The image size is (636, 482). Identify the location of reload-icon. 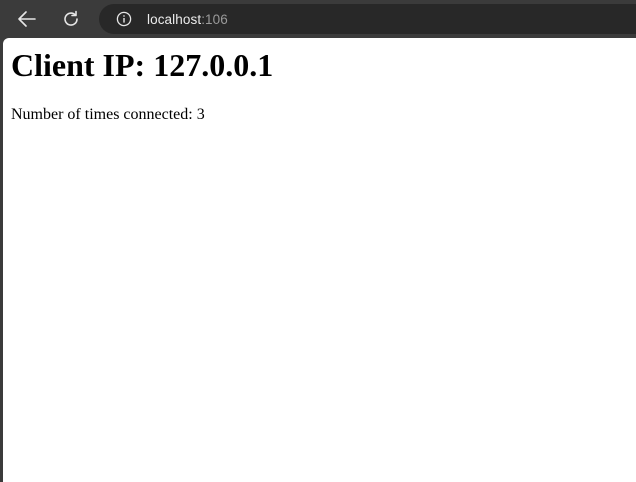
(71, 18).